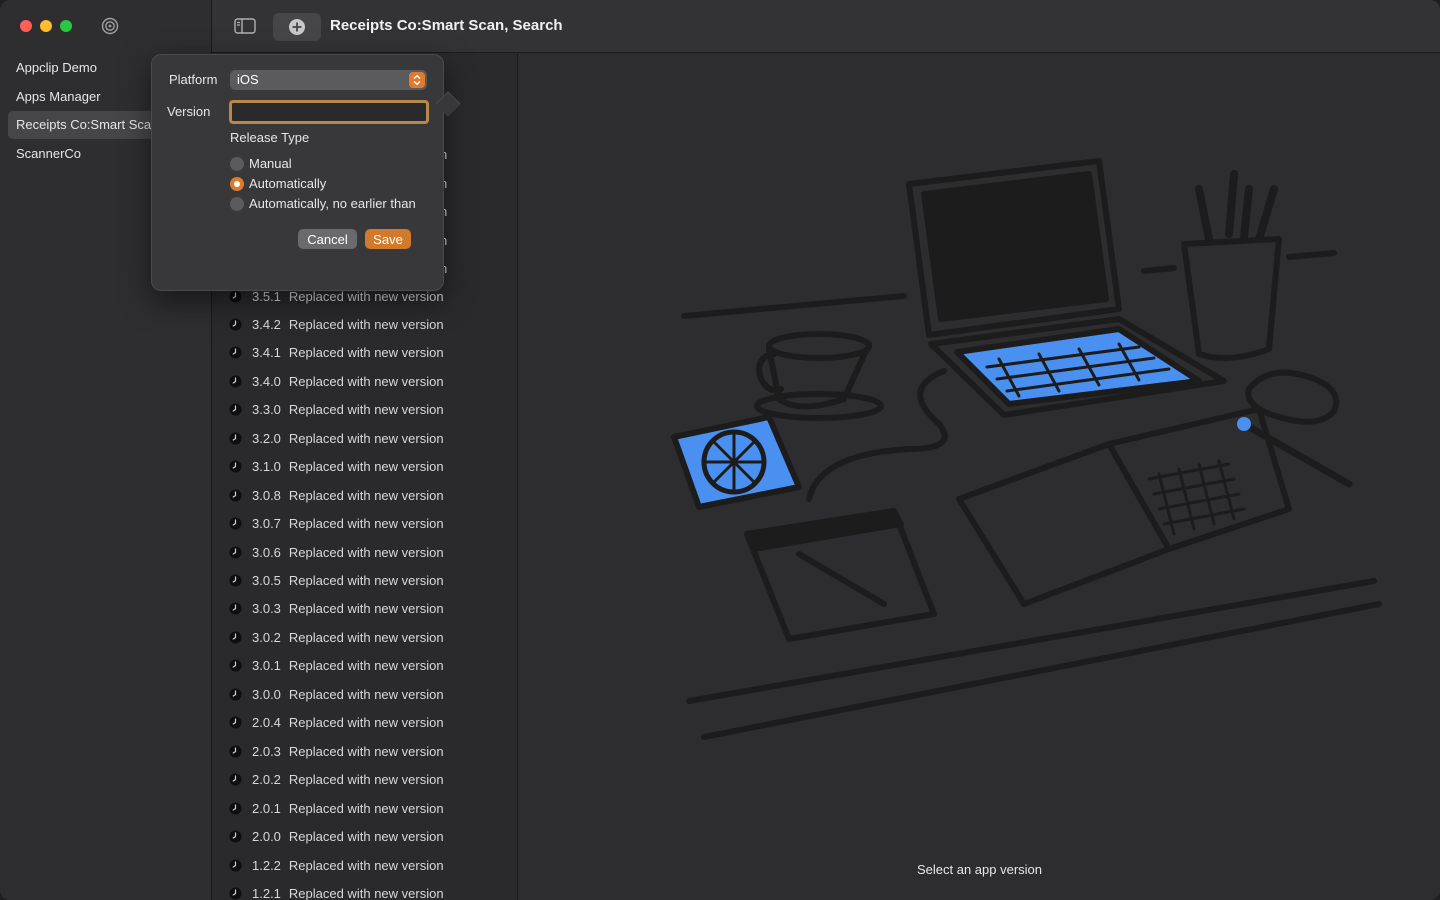 The width and height of the screenshot is (1440, 900). Describe the element at coordinates (266, 780) in the screenshot. I see `version-number: 2.0.2` at that location.